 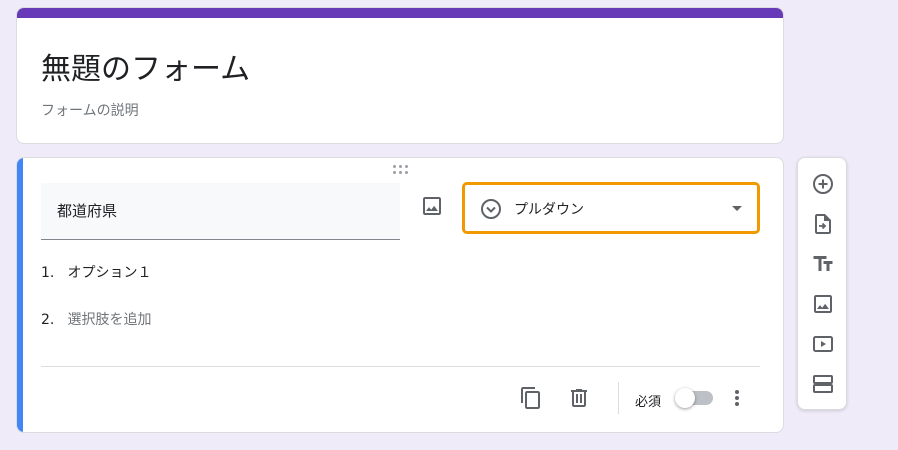 I want to click on chevron-down-icon, so click(x=737, y=208).